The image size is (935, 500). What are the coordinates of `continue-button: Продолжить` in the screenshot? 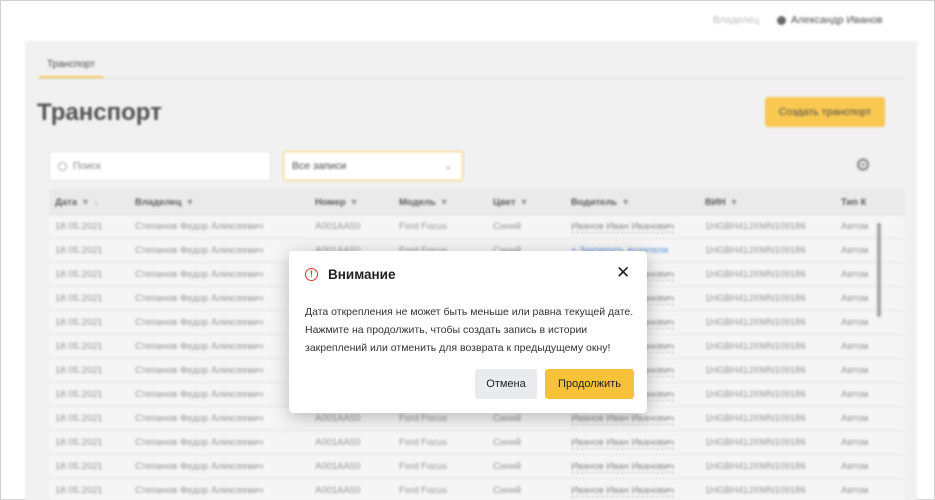 It's located at (589, 384).